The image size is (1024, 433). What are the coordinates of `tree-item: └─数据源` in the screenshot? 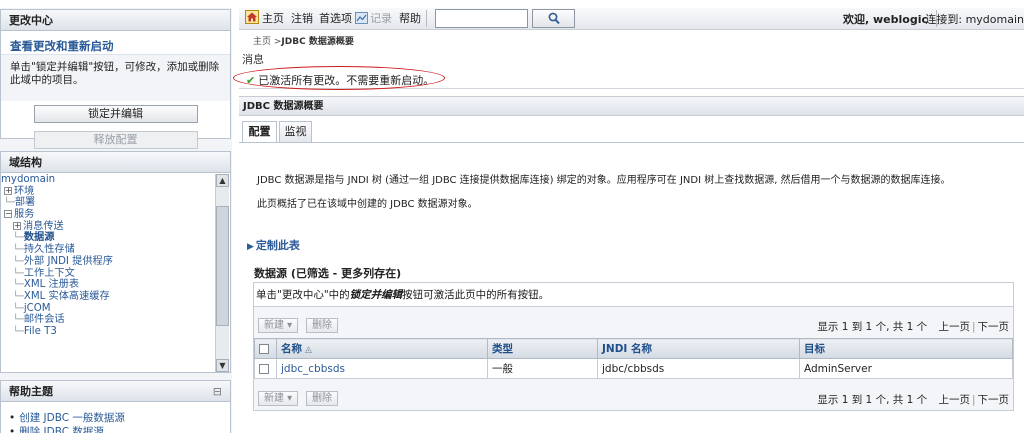 It's located at (108, 238).